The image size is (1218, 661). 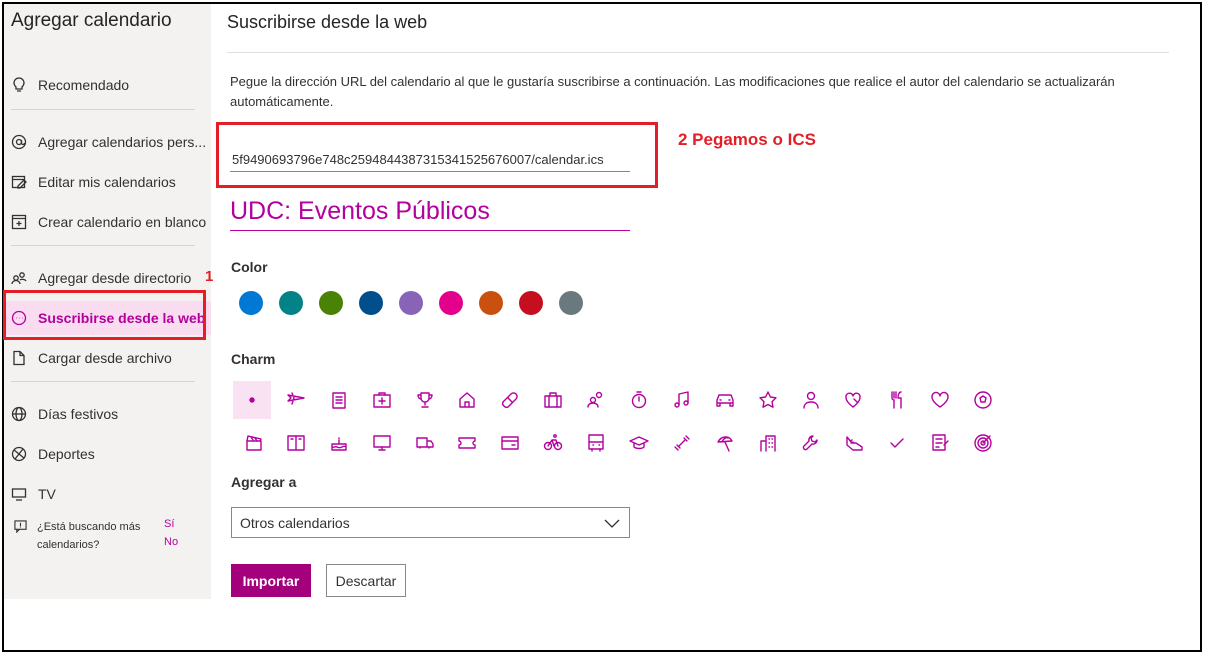 What do you see at coordinates (612, 524) in the screenshot?
I see `chevron-down-icon` at bounding box center [612, 524].